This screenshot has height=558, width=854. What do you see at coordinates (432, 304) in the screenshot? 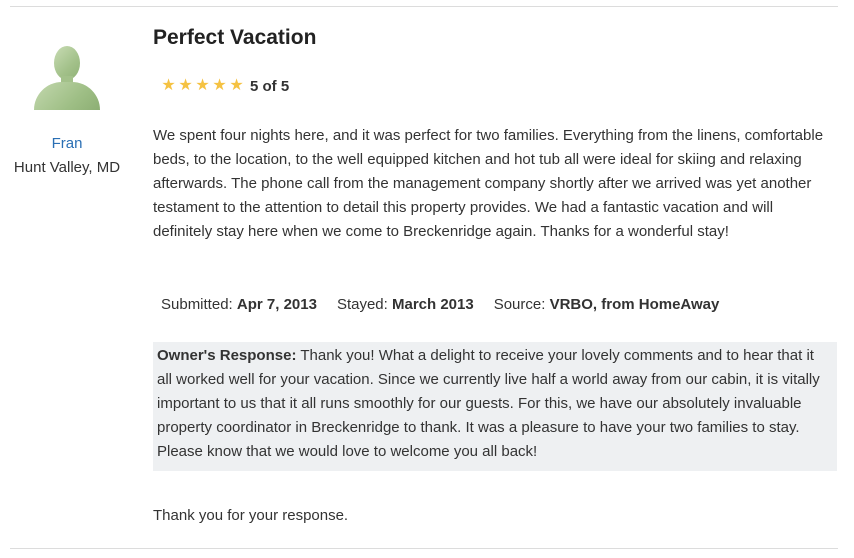
I see `stayed-value: March 2013` at bounding box center [432, 304].